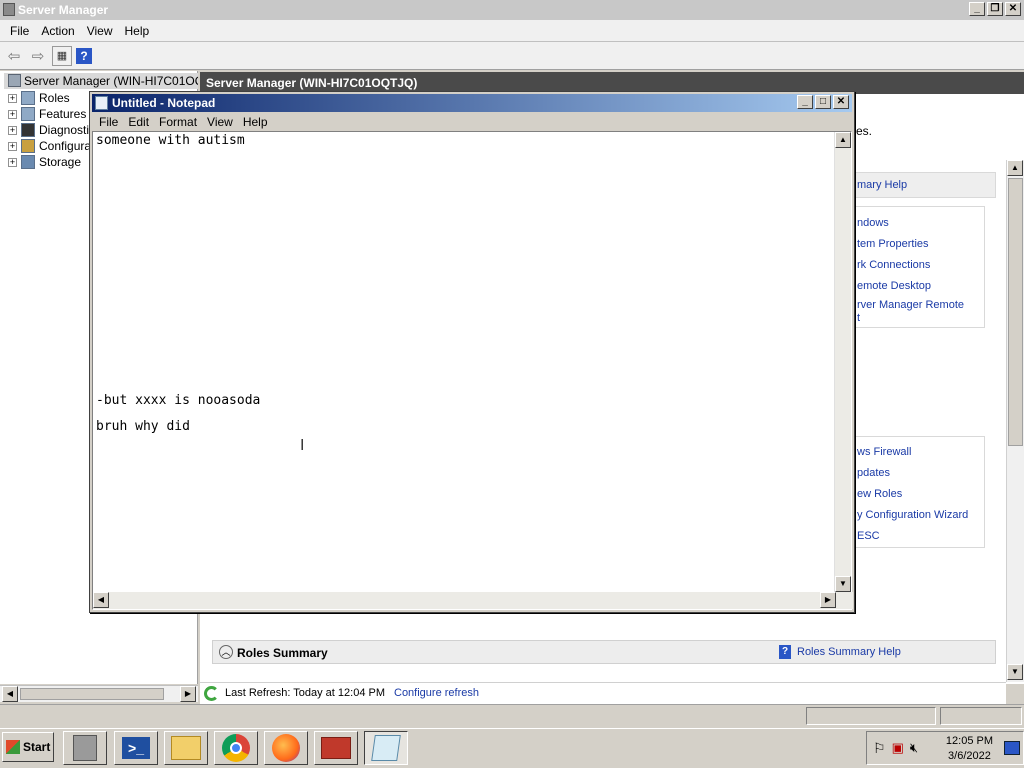  I want to click on notepad-menu-bar: File Edit Format View Help, so click(472, 121).